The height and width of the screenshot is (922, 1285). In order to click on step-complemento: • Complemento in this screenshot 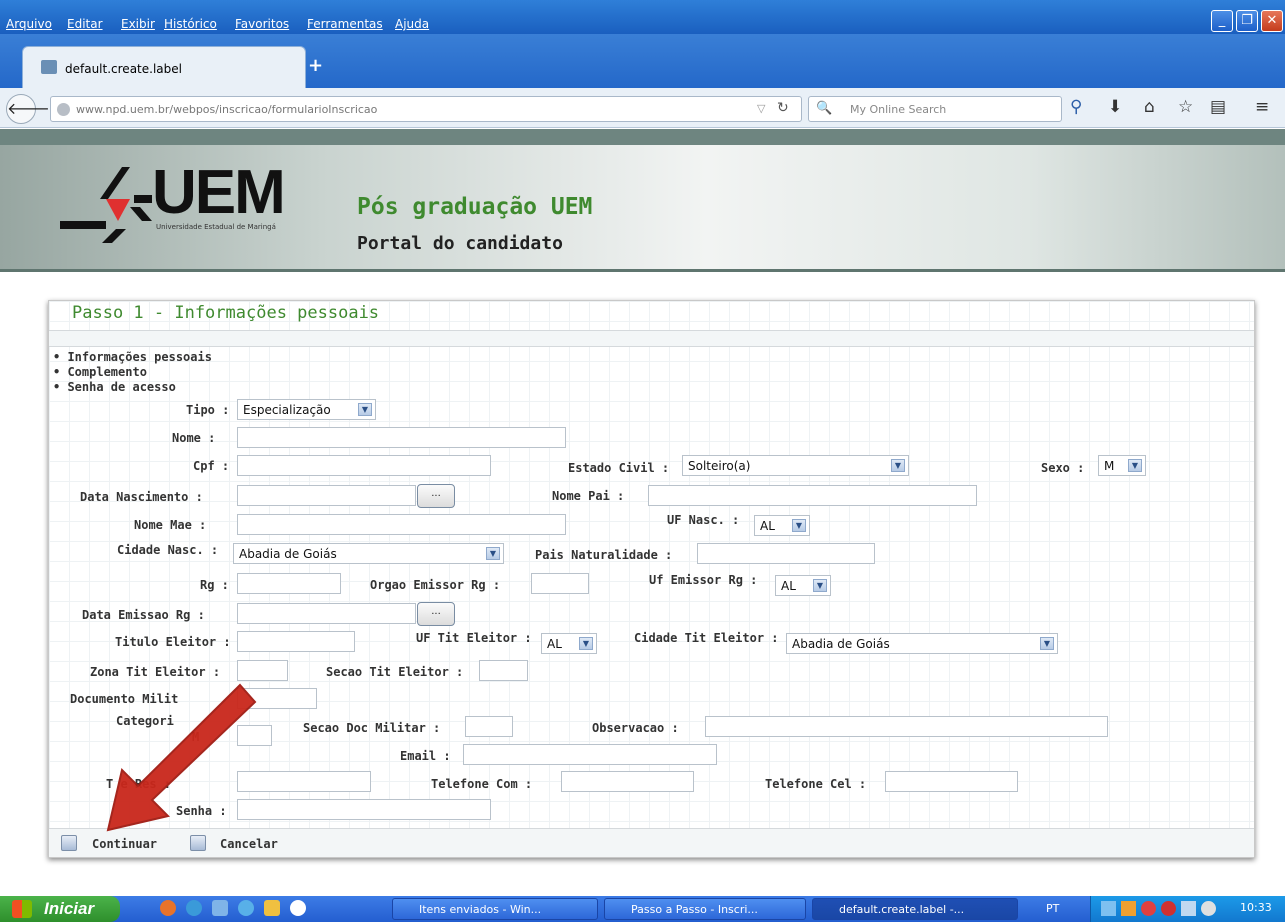, I will do `click(100, 372)`.